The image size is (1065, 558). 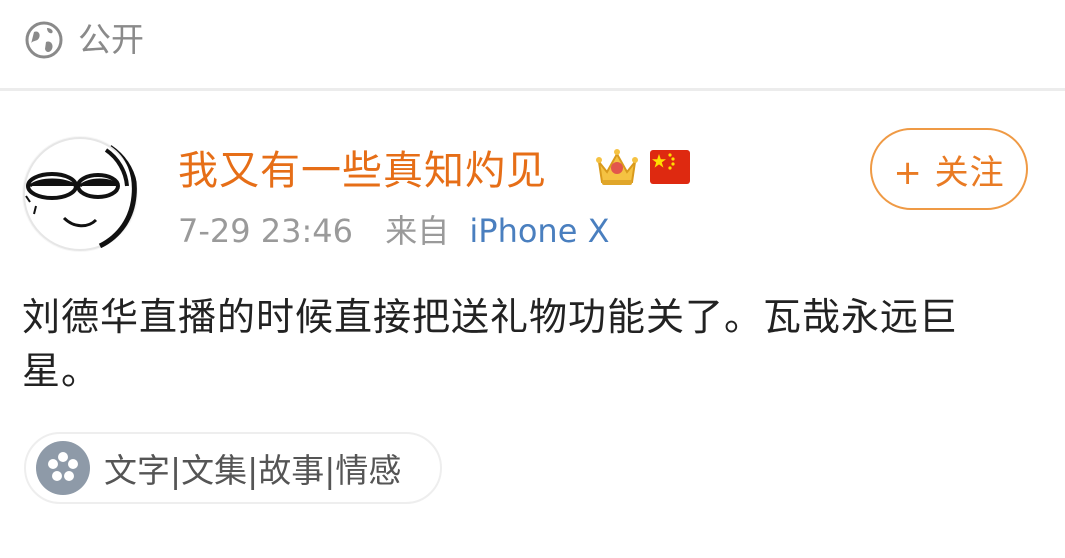 I want to click on timestamp: 7-29 23:46, so click(x=266, y=231).